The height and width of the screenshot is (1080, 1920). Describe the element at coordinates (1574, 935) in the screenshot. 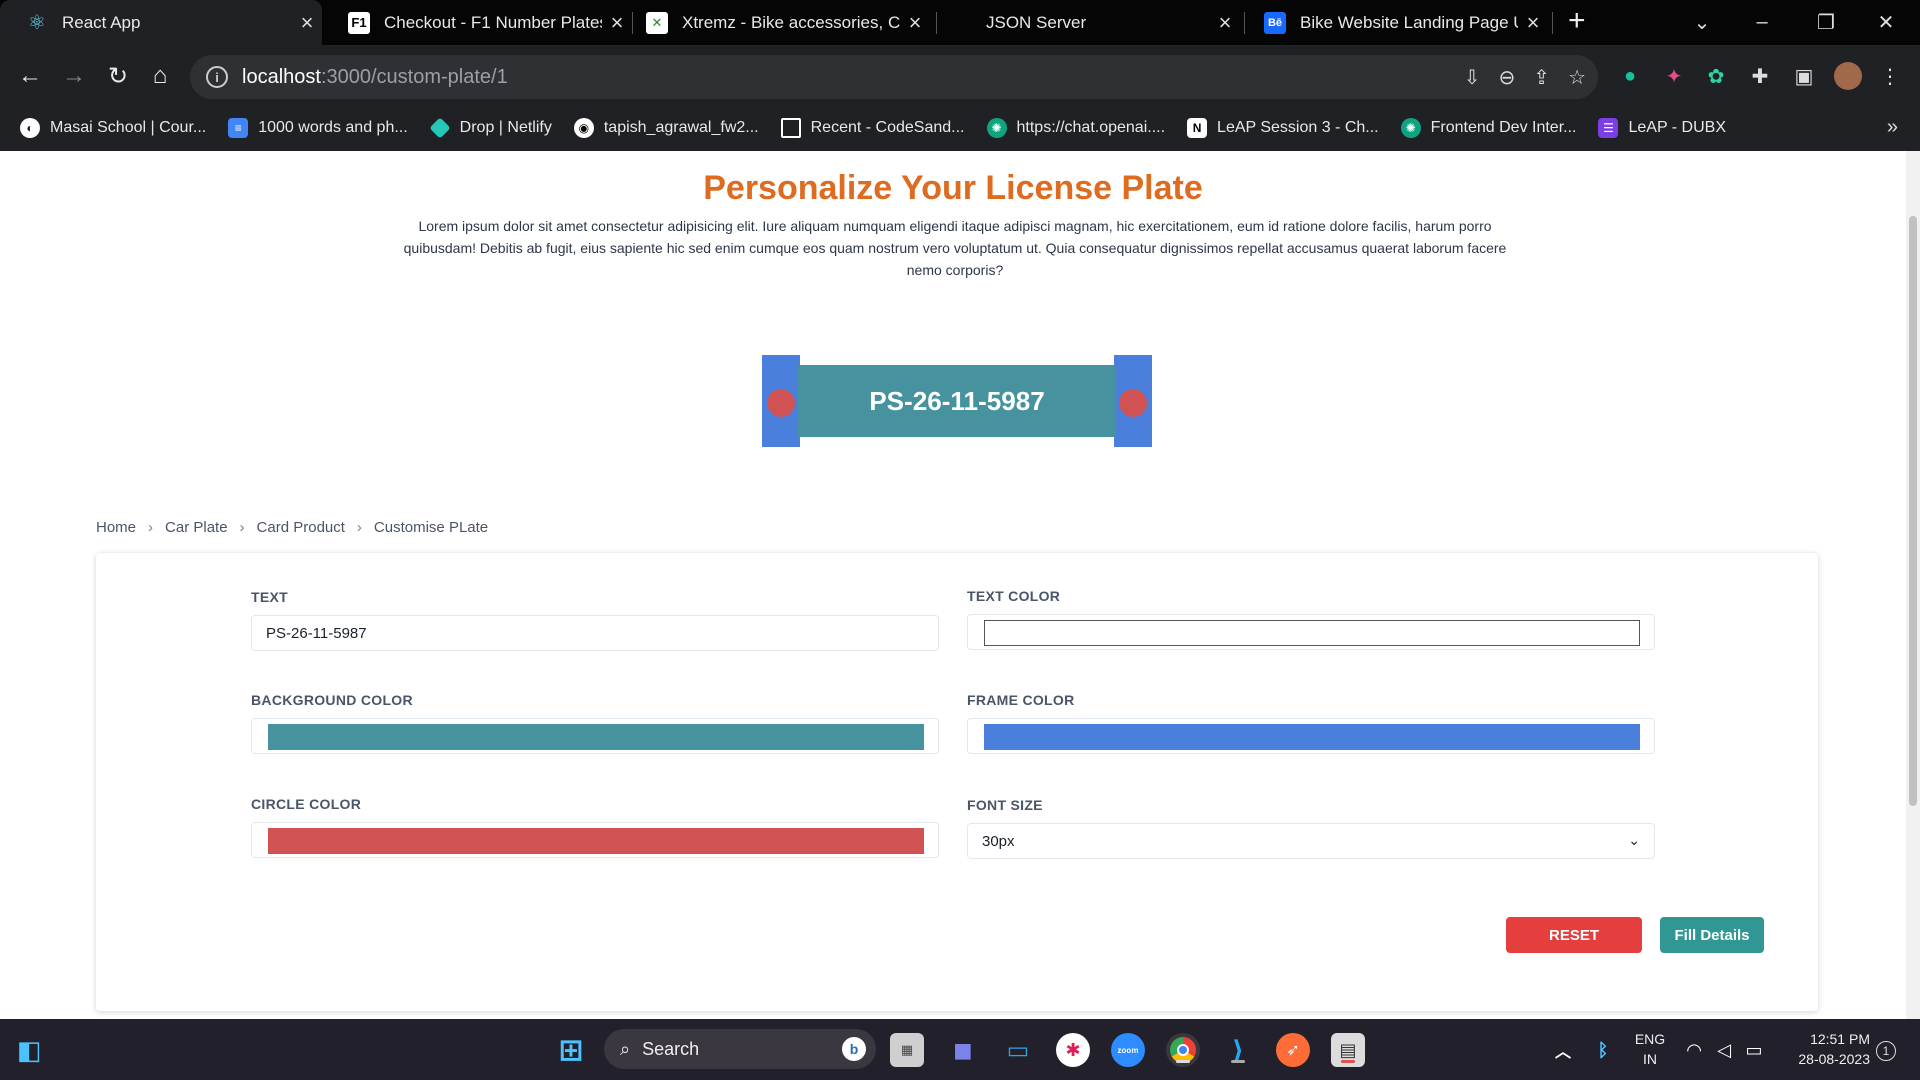

I see `reset-button: RESET` at that location.